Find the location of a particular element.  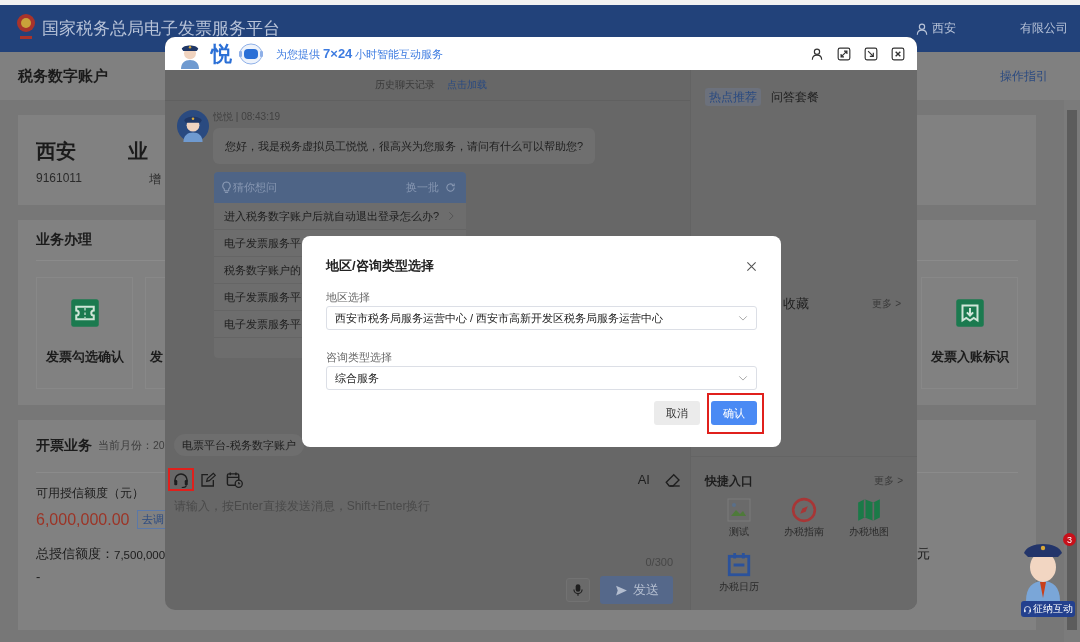

cancel-button: 取消 is located at coordinates (677, 413).